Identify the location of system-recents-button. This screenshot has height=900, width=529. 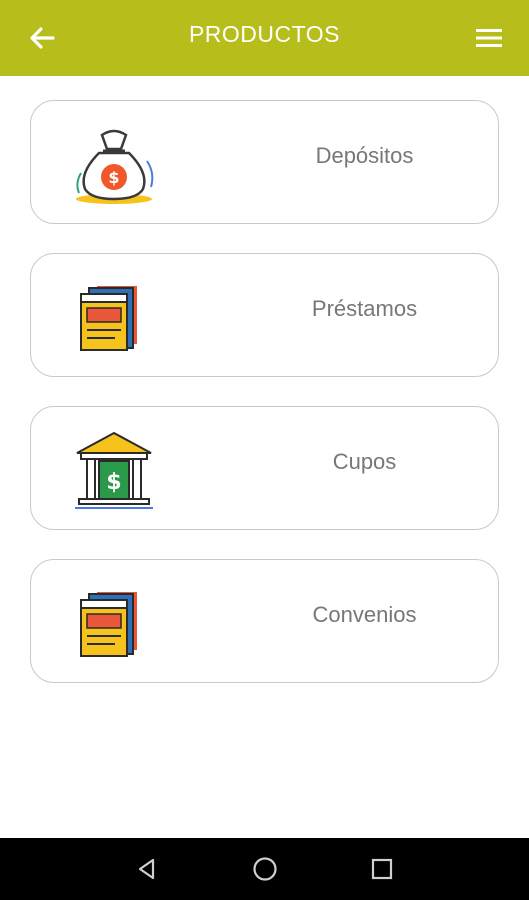
(382, 869).